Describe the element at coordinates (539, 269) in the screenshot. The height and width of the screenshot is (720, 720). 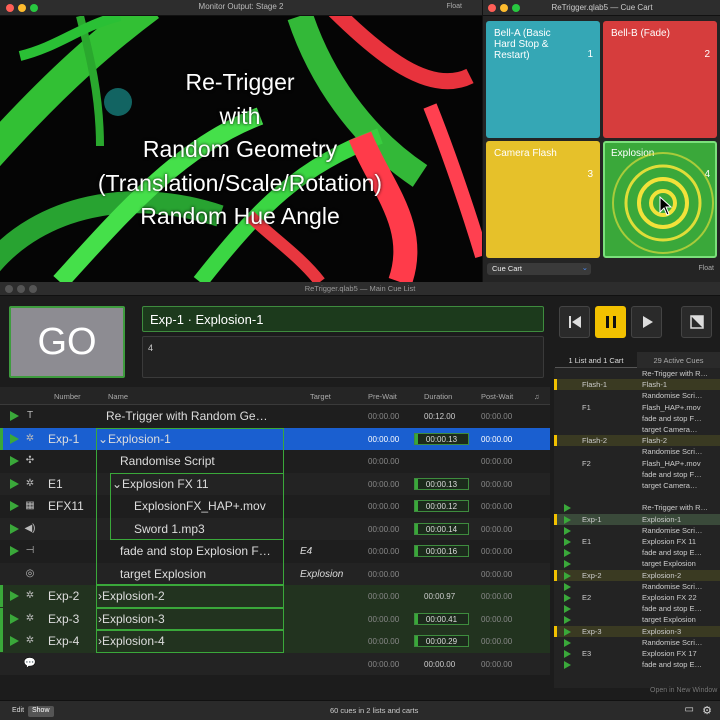
I see `cart-selector: Cue Cart ⌄` at that location.